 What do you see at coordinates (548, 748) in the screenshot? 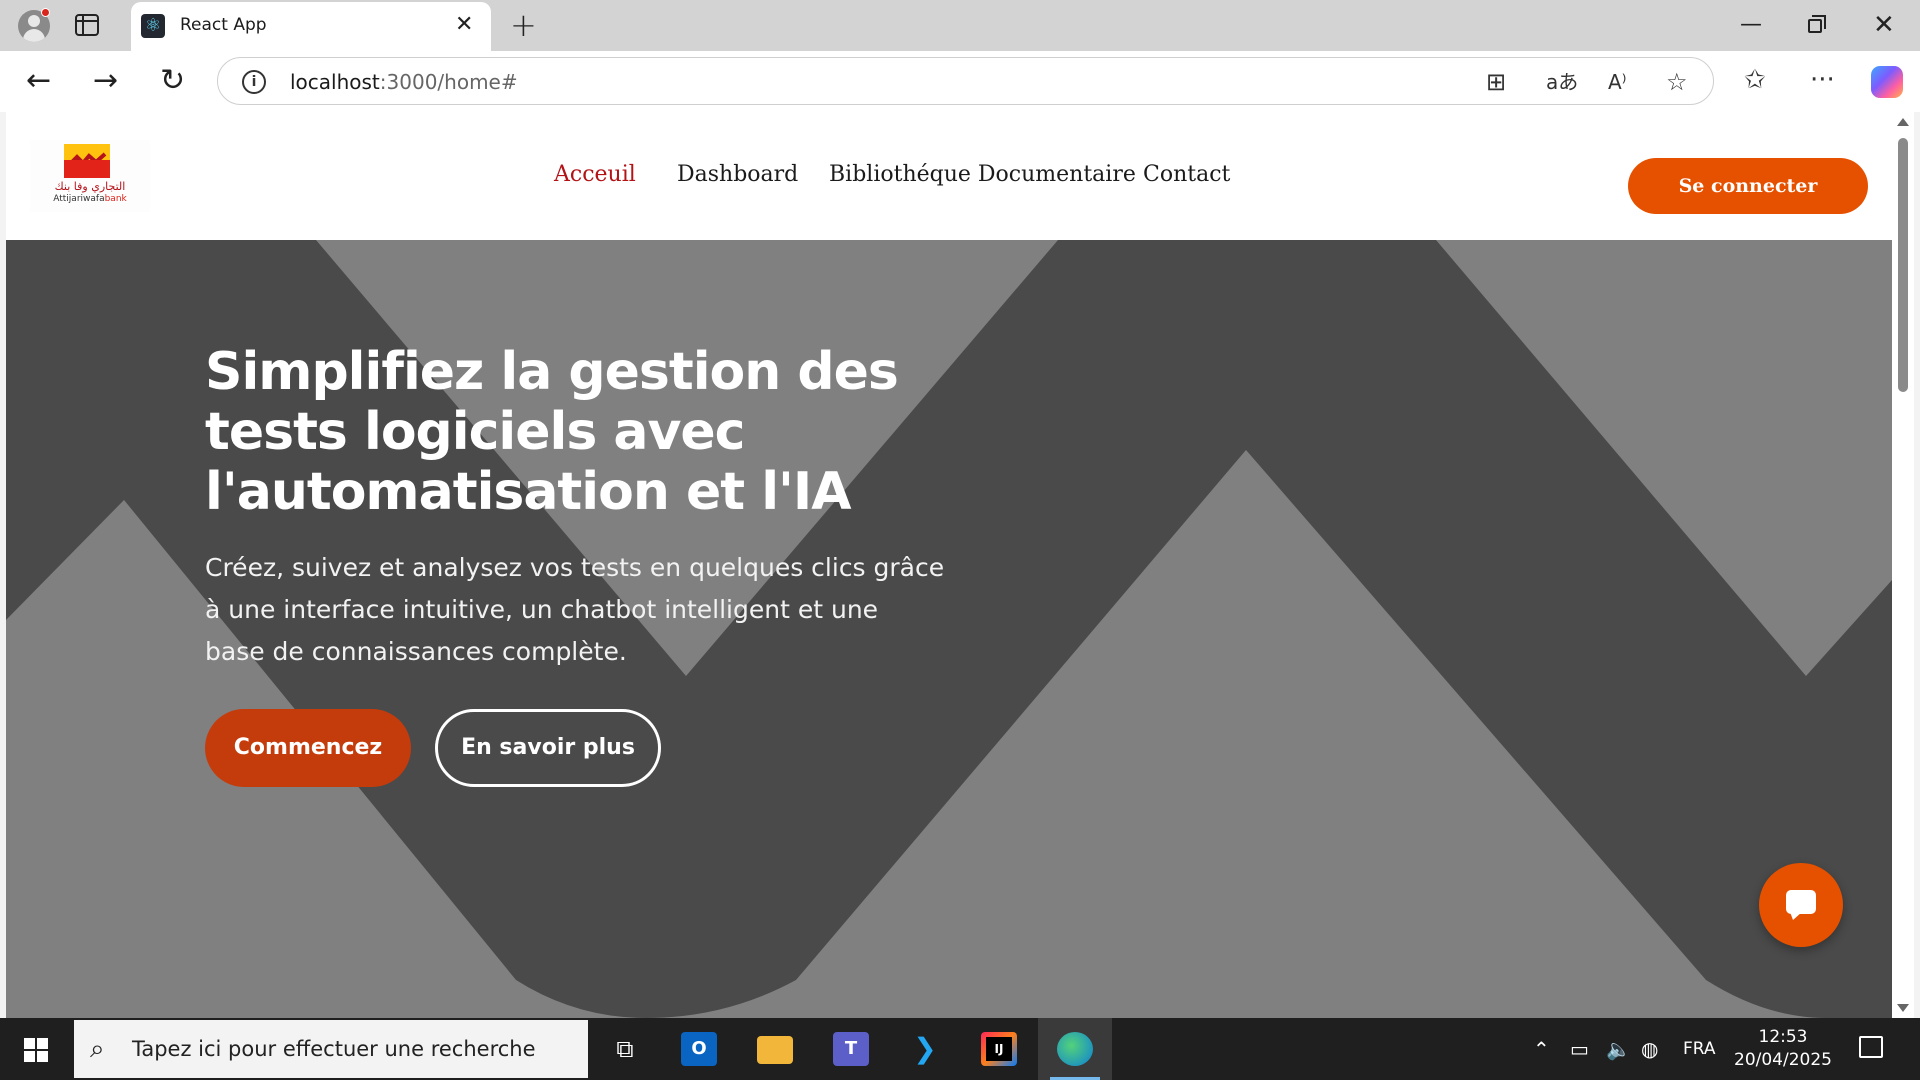
I see `learn-more-button: En savoir plus` at bounding box center [548, 748].